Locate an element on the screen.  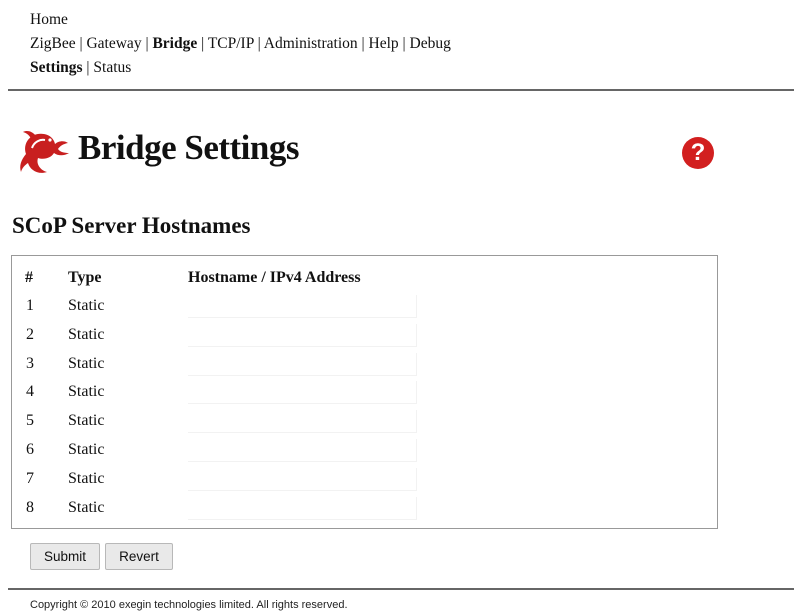
nav-link-home: Home is located at coordinates (49, 19).